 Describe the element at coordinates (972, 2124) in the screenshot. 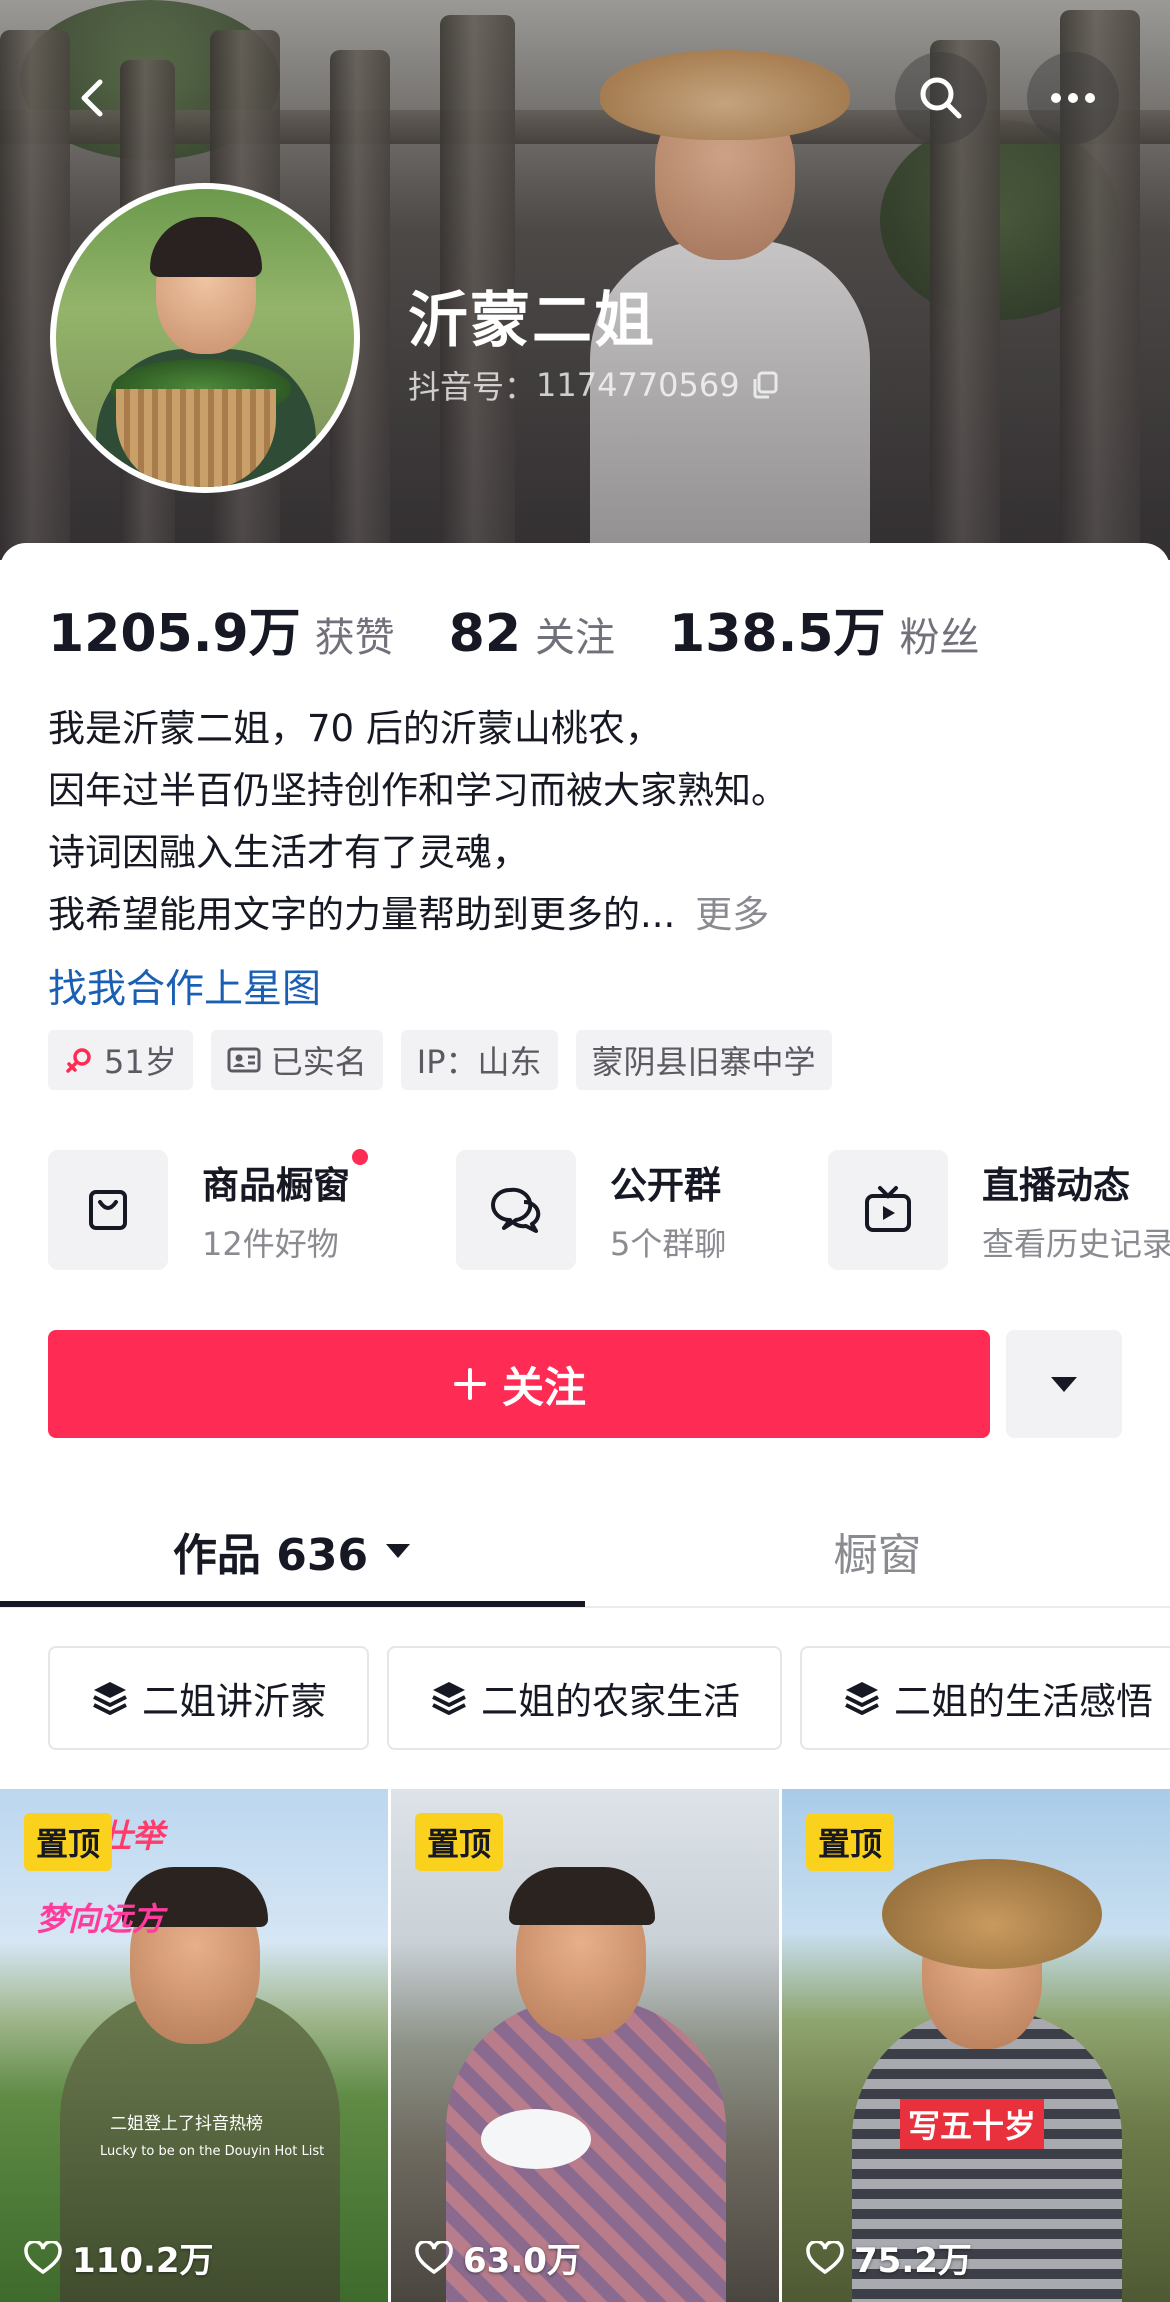

I see `overlay-title: 写五十岁` at that location.